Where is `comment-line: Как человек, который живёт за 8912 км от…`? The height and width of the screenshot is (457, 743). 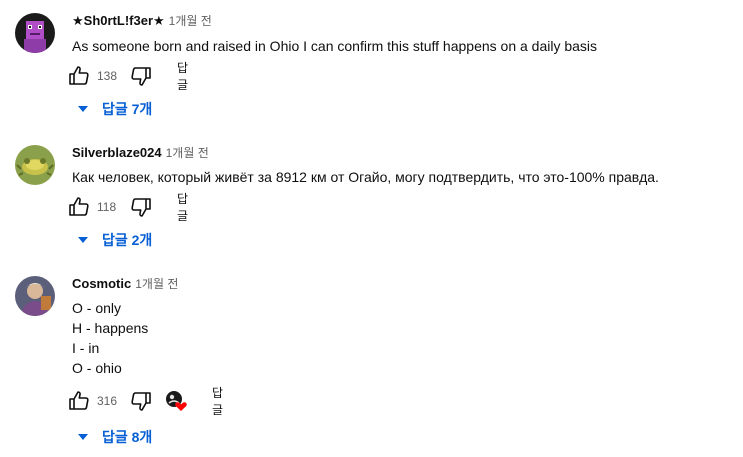 comment-line: Как человек, который живёт за 8912 км от… is located at coordinates (365, 177).